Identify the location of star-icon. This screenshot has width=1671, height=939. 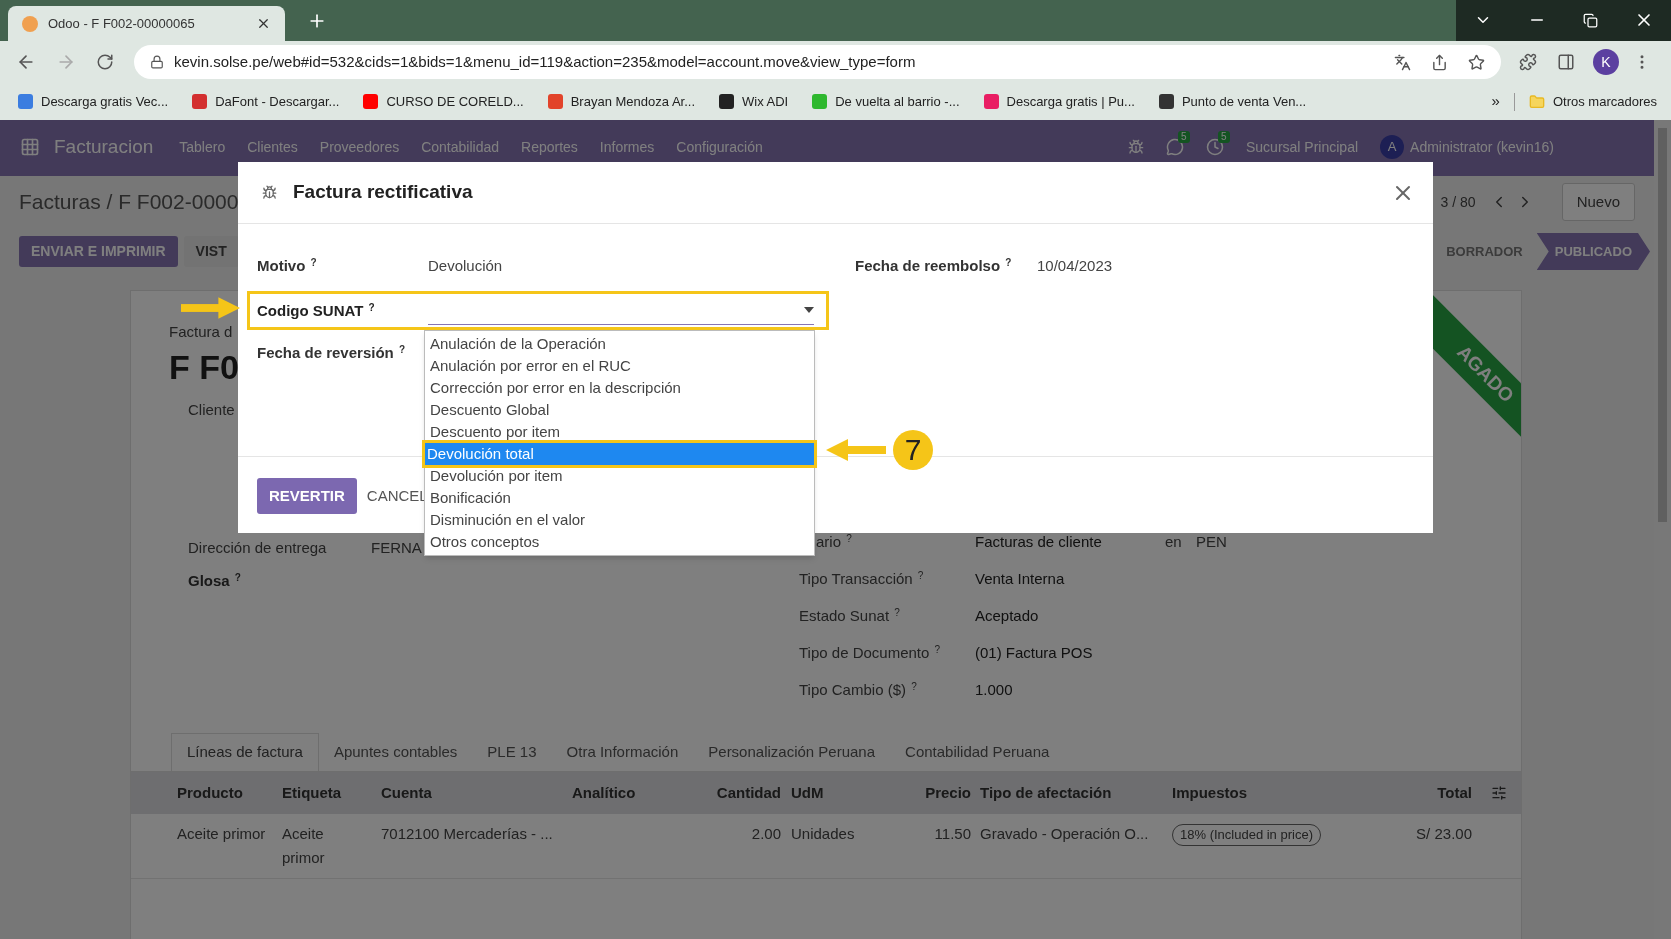
(1476, 62).